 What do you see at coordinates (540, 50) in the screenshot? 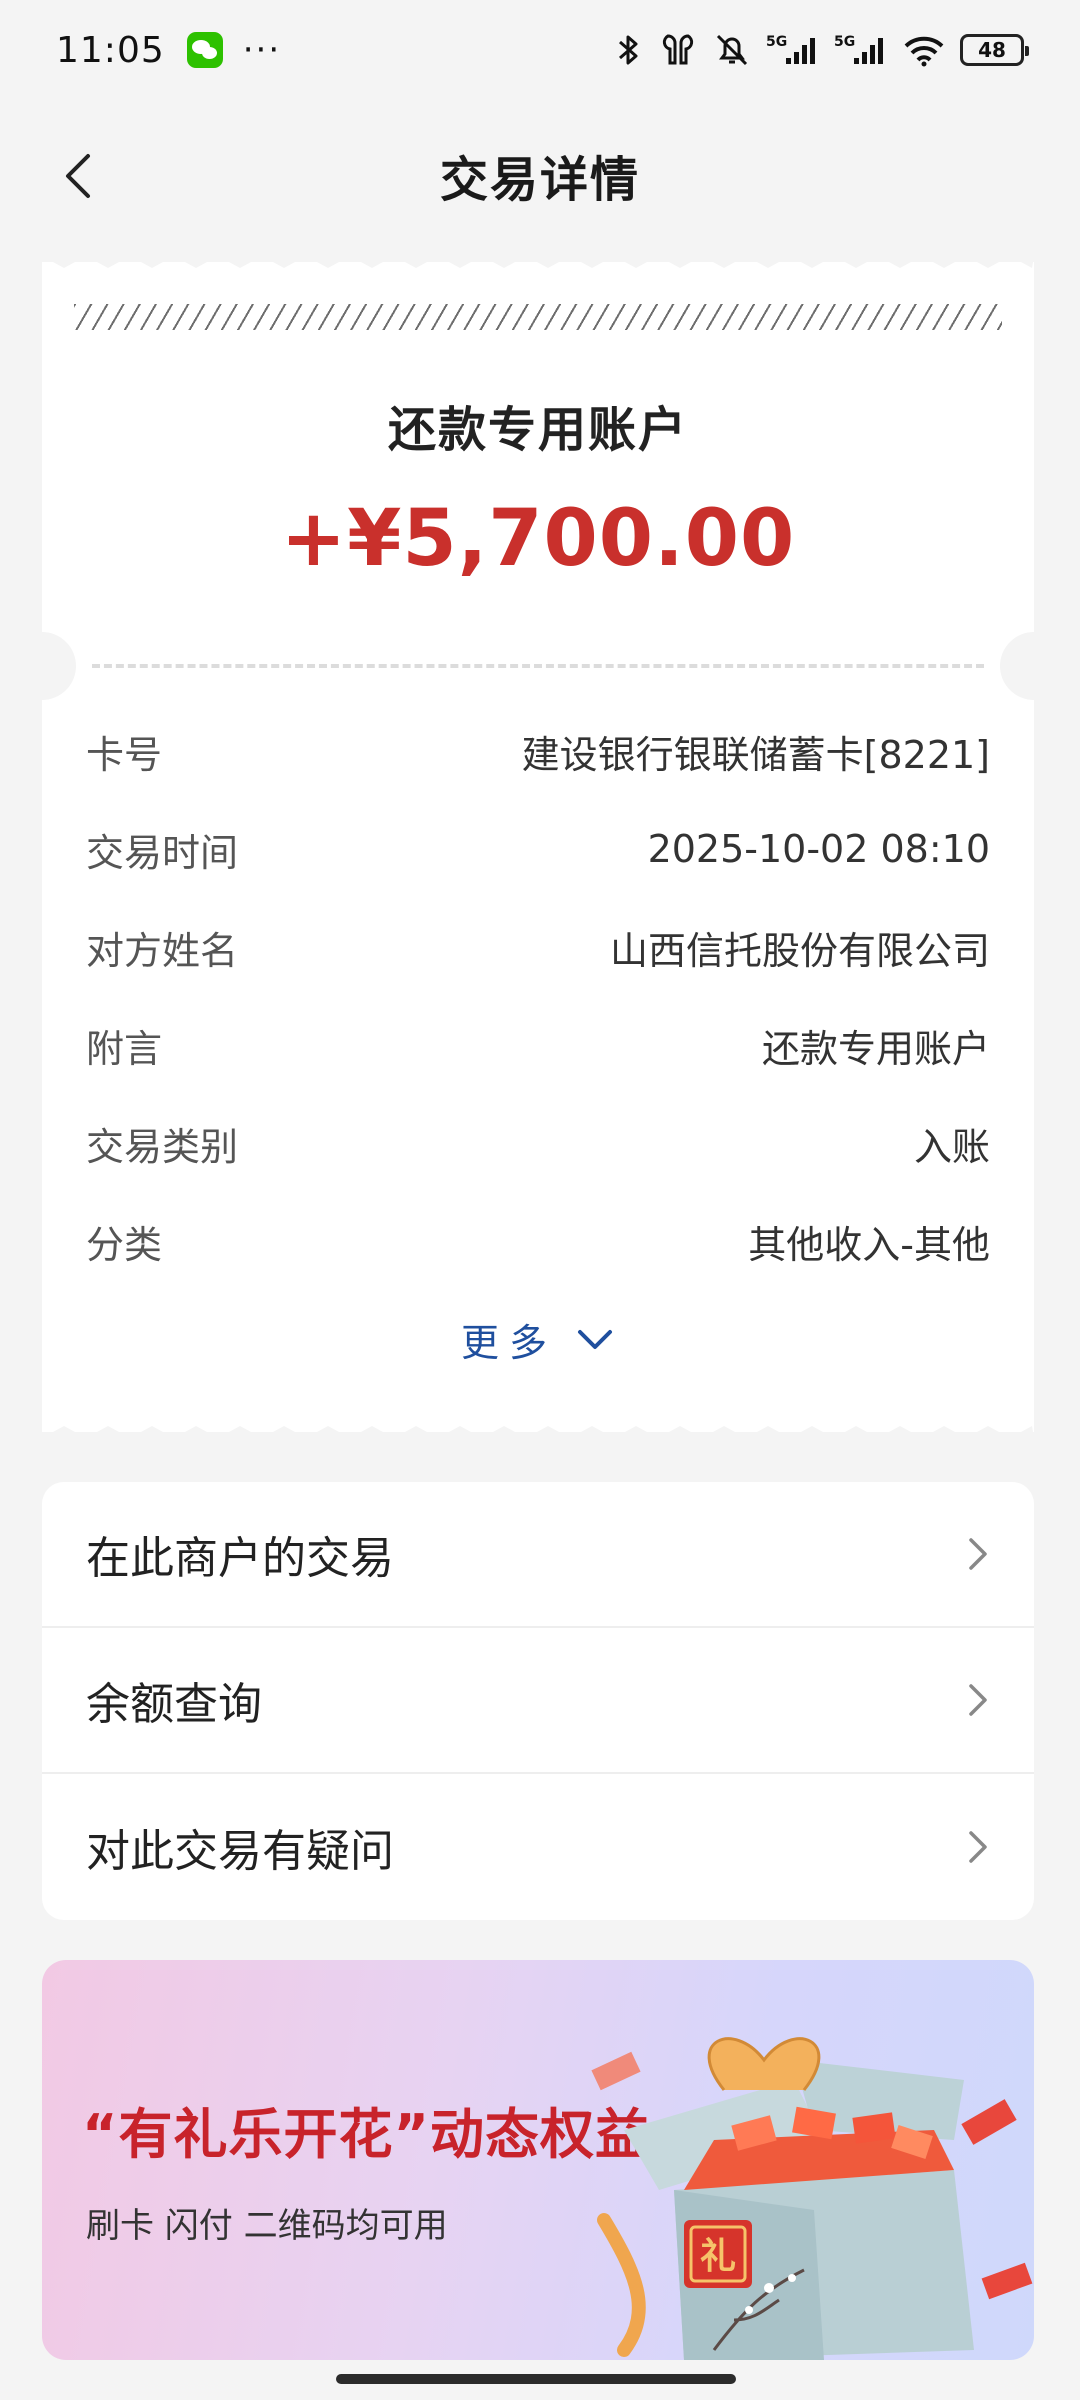
I see `status-bar: 11:05 ··· 5G 5G 48` at bounding box center [540, 50].